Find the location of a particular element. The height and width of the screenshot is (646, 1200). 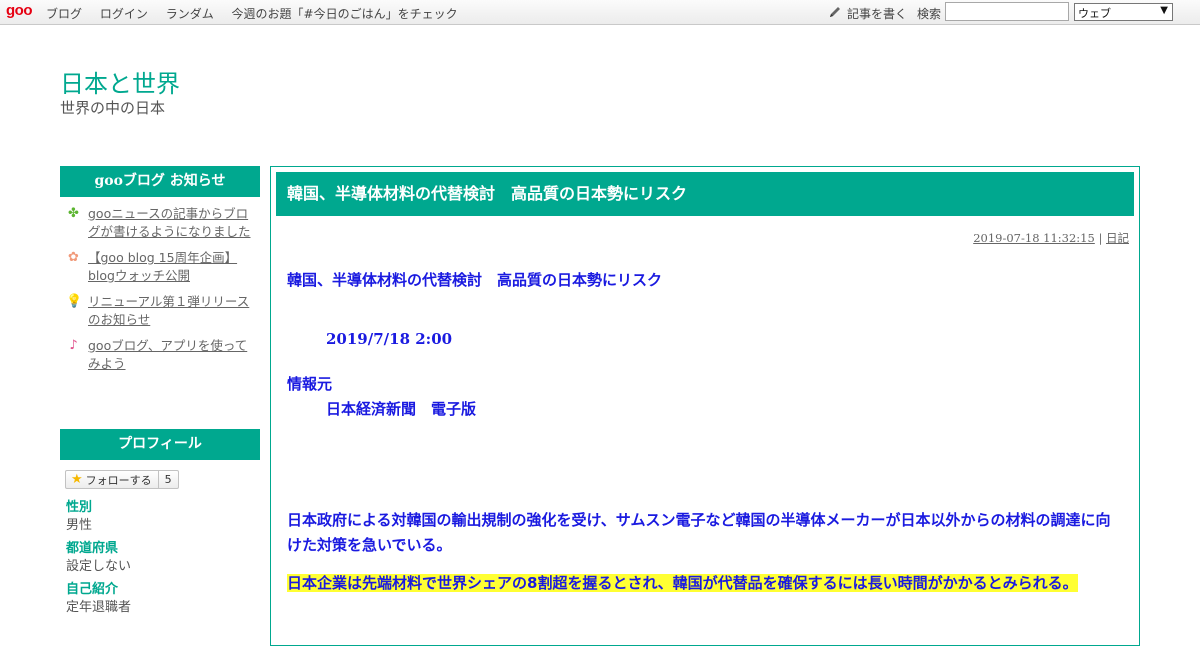

search-scope-select: ウェブ ▼ is located at coordinates (1123, 12).